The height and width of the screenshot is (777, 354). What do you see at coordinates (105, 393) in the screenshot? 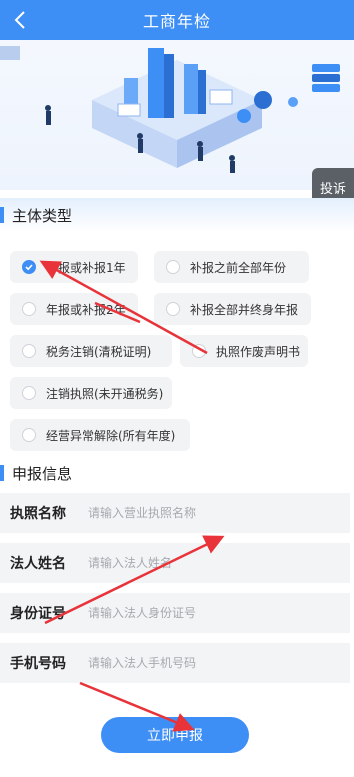
I see `option-label: 注销执照(未开通税务)` at bounding box center [105, 393].